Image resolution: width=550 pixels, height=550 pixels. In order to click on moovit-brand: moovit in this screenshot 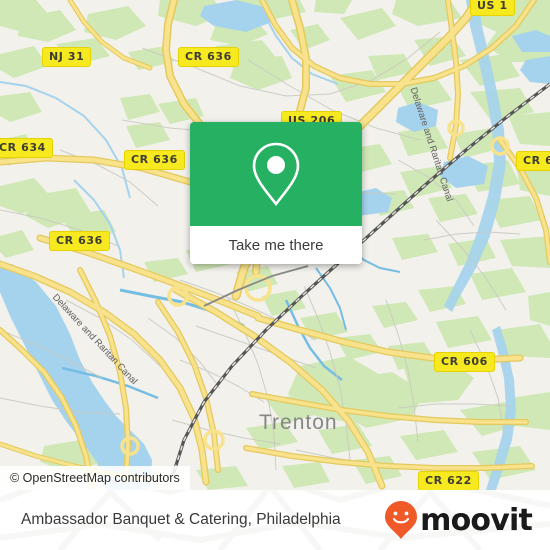, I will do `click(458, 520)`.